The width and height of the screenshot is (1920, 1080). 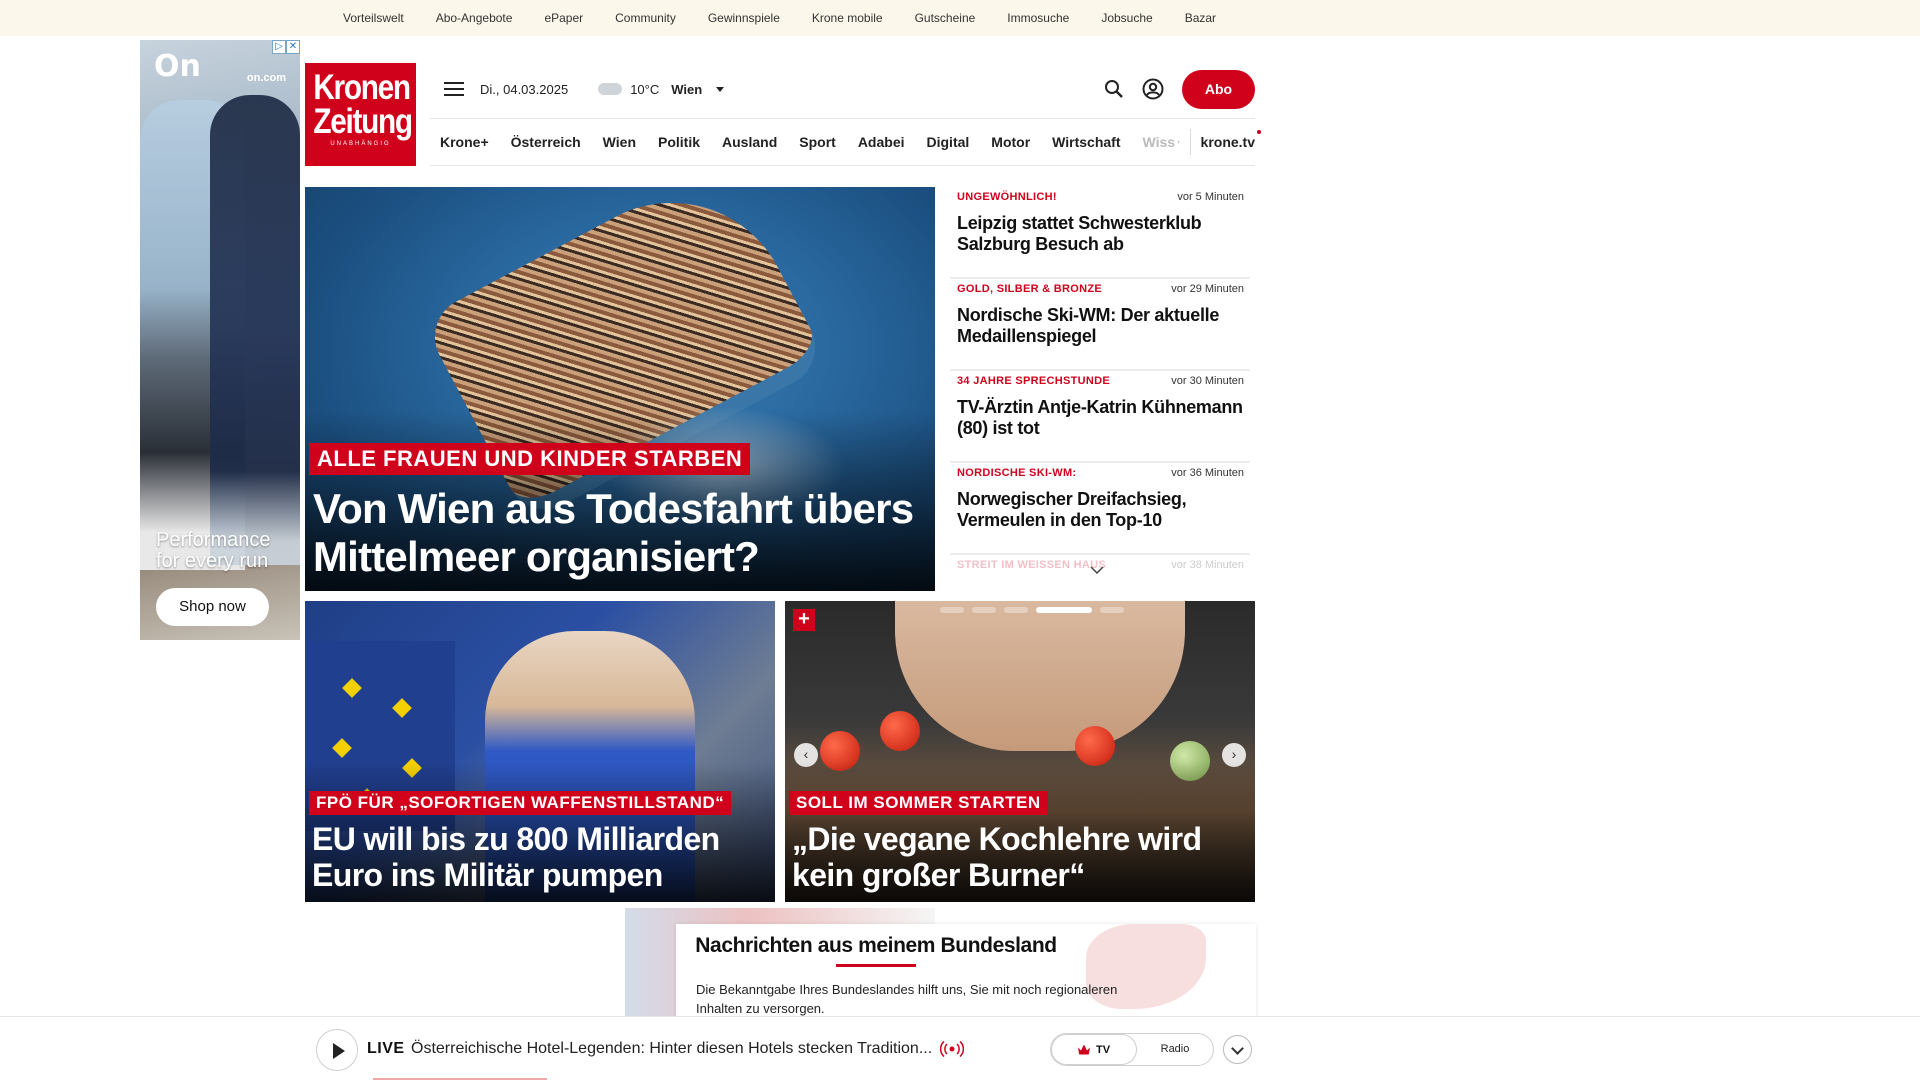 What do you see at coordinates (1114, 89) in the screenshot?
I see `search-icon` at bounding box center [1114, 89].